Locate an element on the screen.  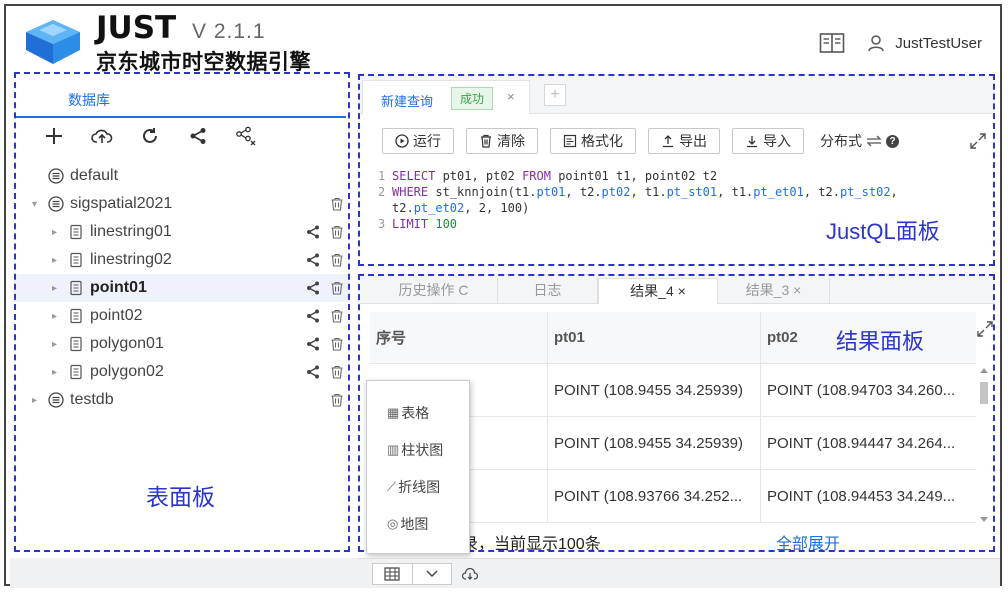
menu-item-label: 表格 is located at coordinates (415, 413).